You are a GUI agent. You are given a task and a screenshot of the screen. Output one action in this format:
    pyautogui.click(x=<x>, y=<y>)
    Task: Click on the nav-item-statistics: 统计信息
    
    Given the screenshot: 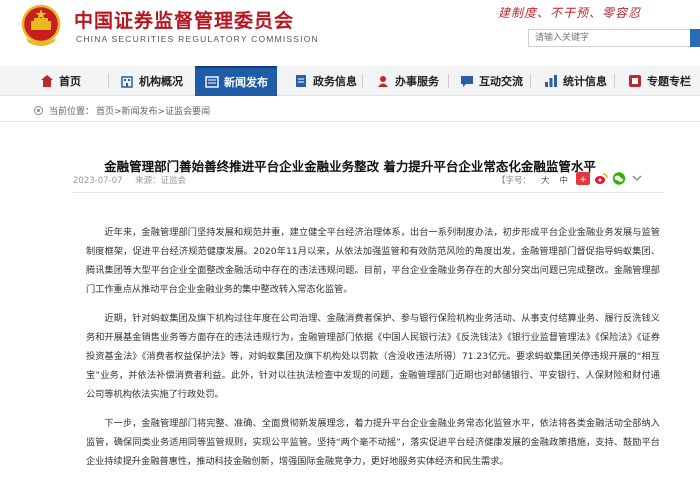 What is the action you would take?
    pyautogui.click(x=575, y=81)
    